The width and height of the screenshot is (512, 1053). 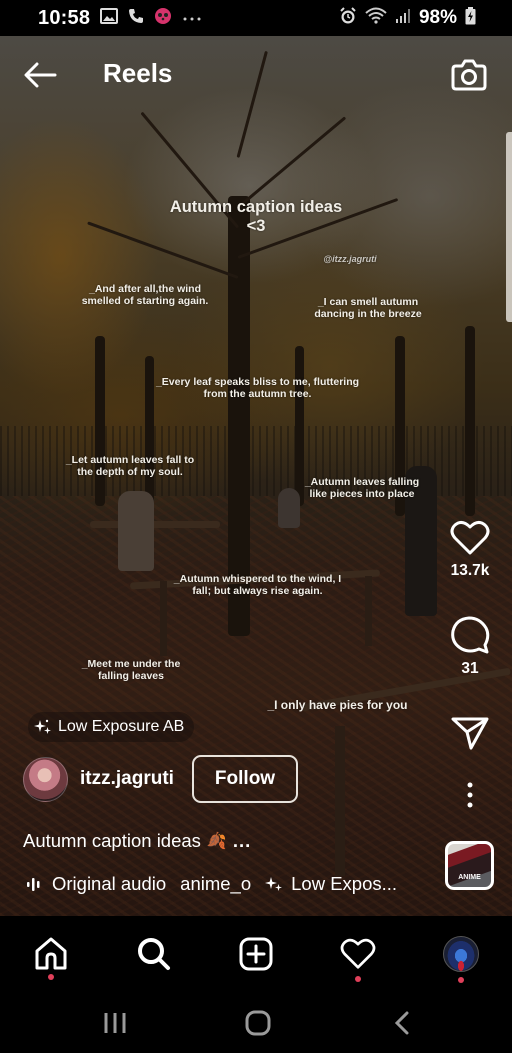 What do you see at coordinates (469, 669) in the screenshot?
I see `comment-count: 31` at bounding box center [469, 669].